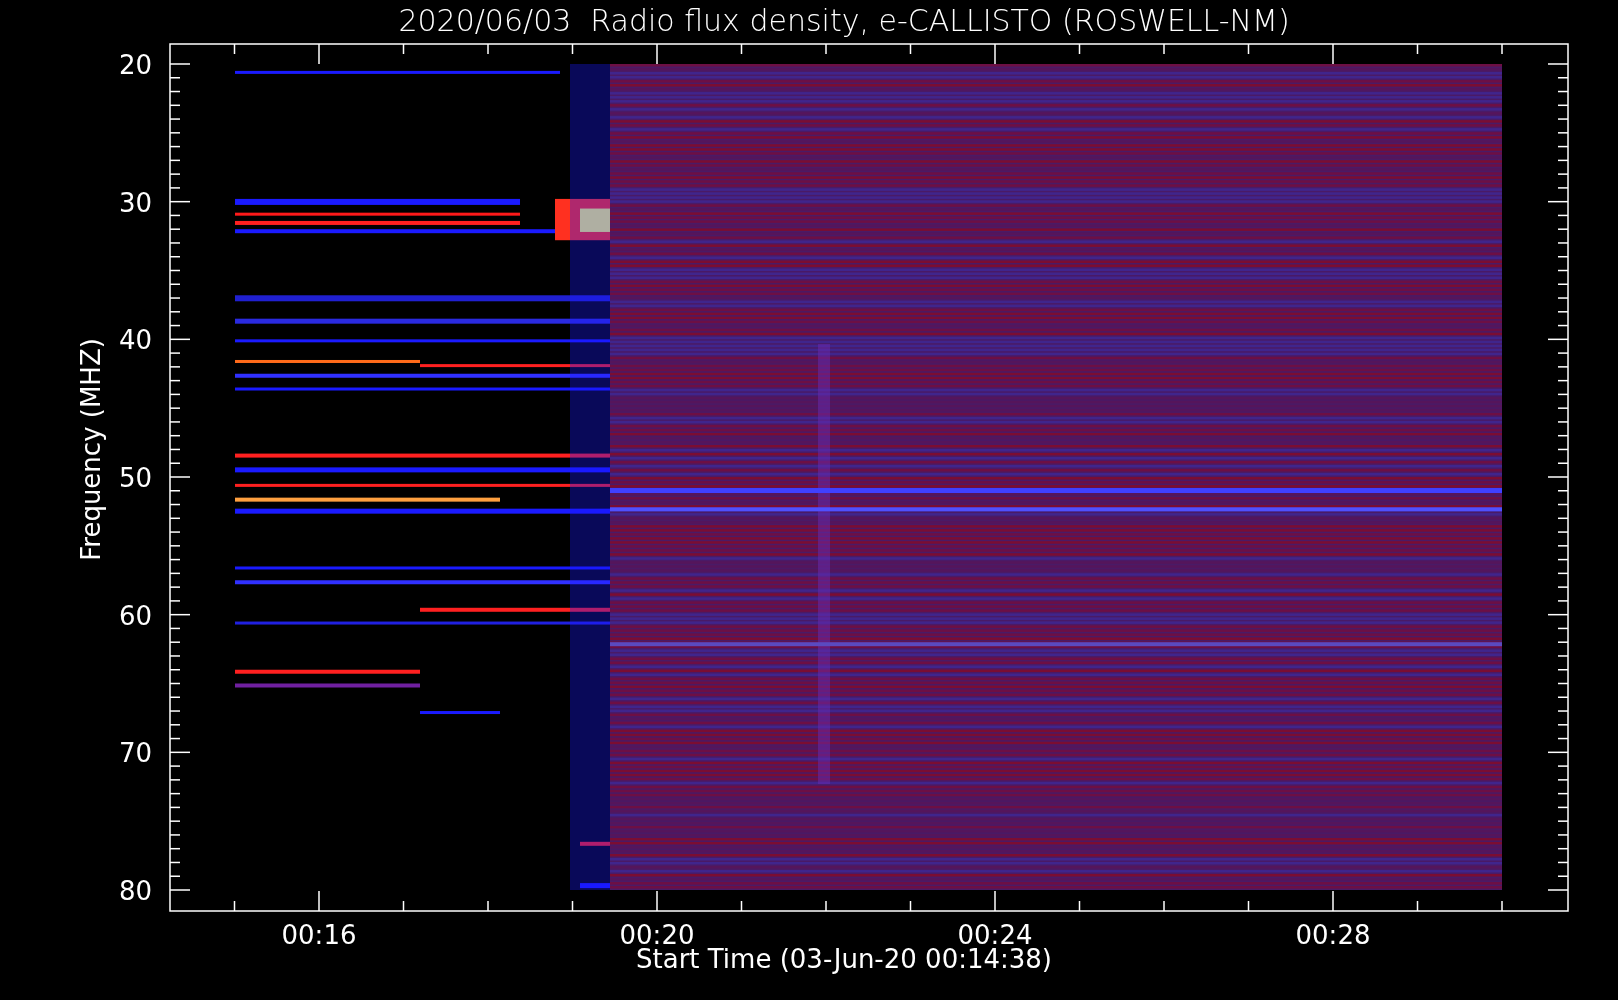  I want to click on axis-title: Frequency (MHZ), so click(91, 449).